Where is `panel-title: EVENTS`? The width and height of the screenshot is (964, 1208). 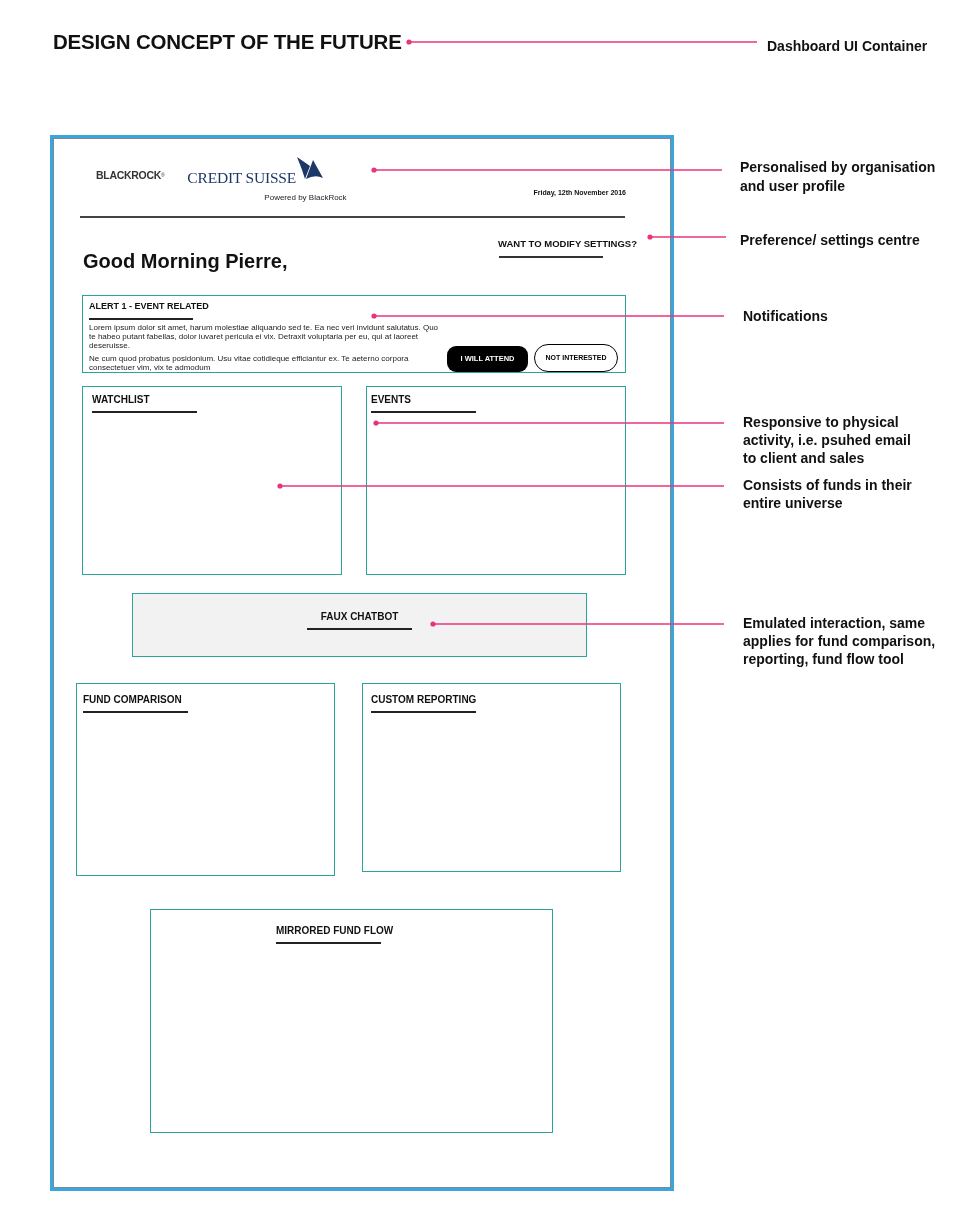
panel-title: EVENTS is located at coordinates (391, 400).